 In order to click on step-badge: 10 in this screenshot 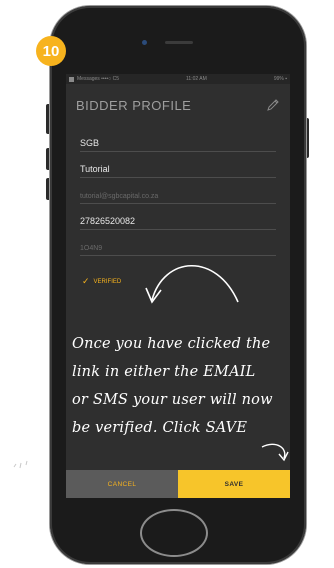, I will do `click(51, 51)`.